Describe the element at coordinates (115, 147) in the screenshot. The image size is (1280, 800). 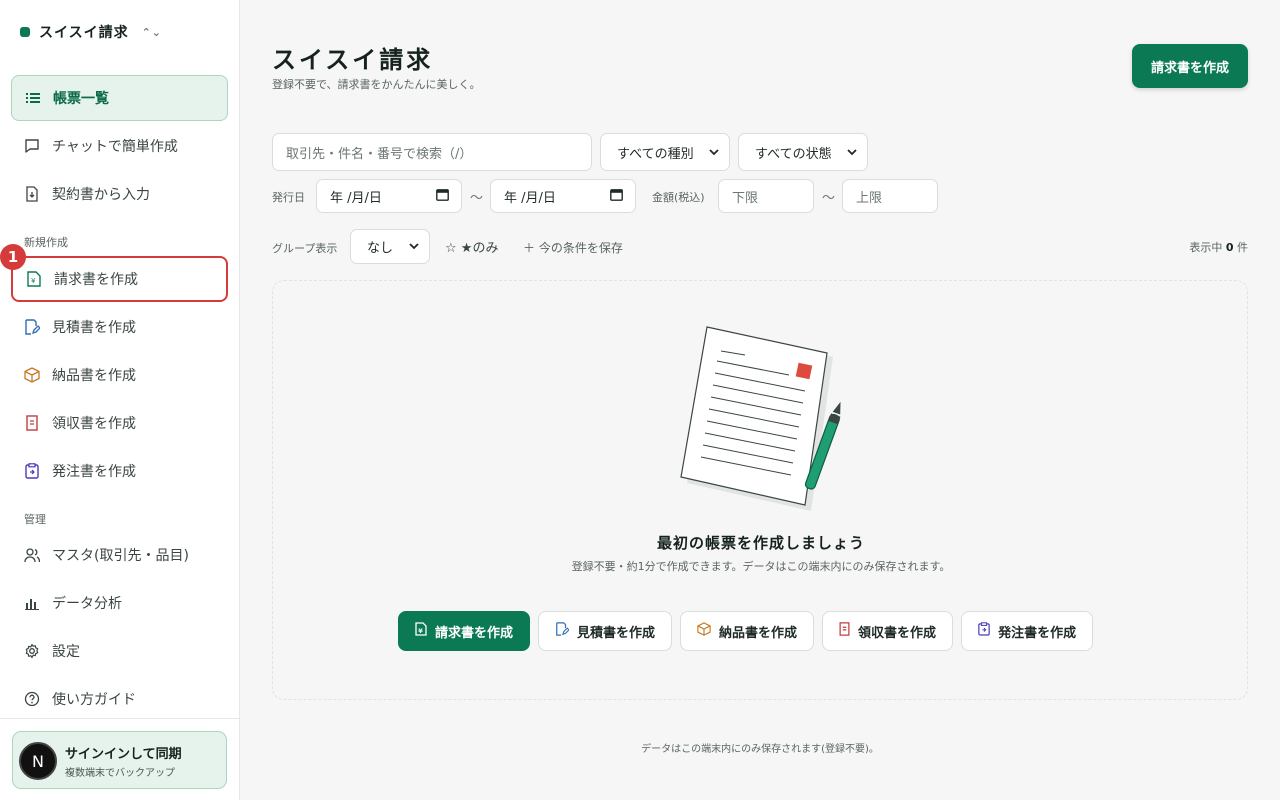
I see `sidebar-item-label: チャットで簡単作成` at that location.